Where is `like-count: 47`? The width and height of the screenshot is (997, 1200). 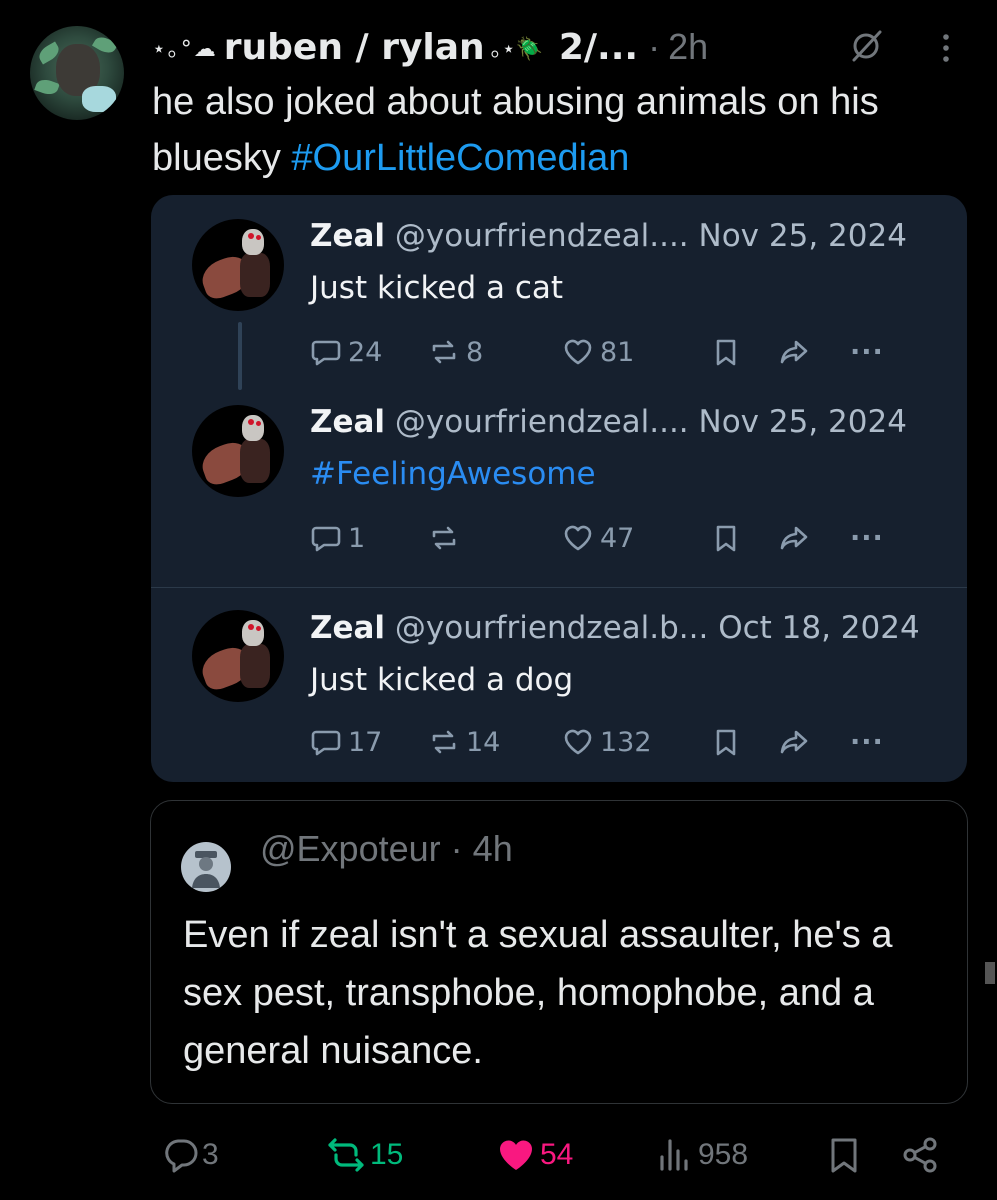
like-count: 47 is located at coordinates (617, 538).